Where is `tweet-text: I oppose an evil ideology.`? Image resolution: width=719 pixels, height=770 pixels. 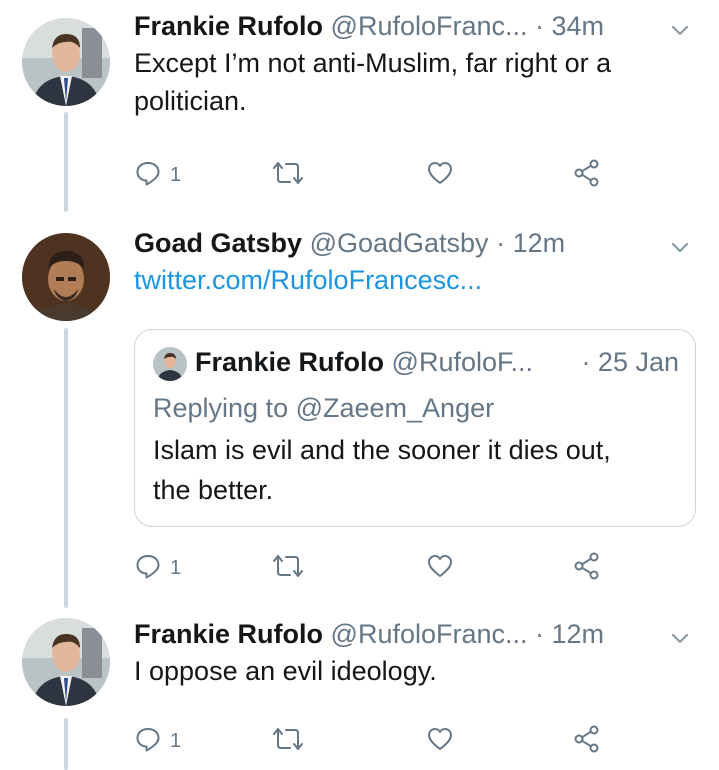
tweet-text: I oppose an evil ideology. is located at coordinates (416, 671).